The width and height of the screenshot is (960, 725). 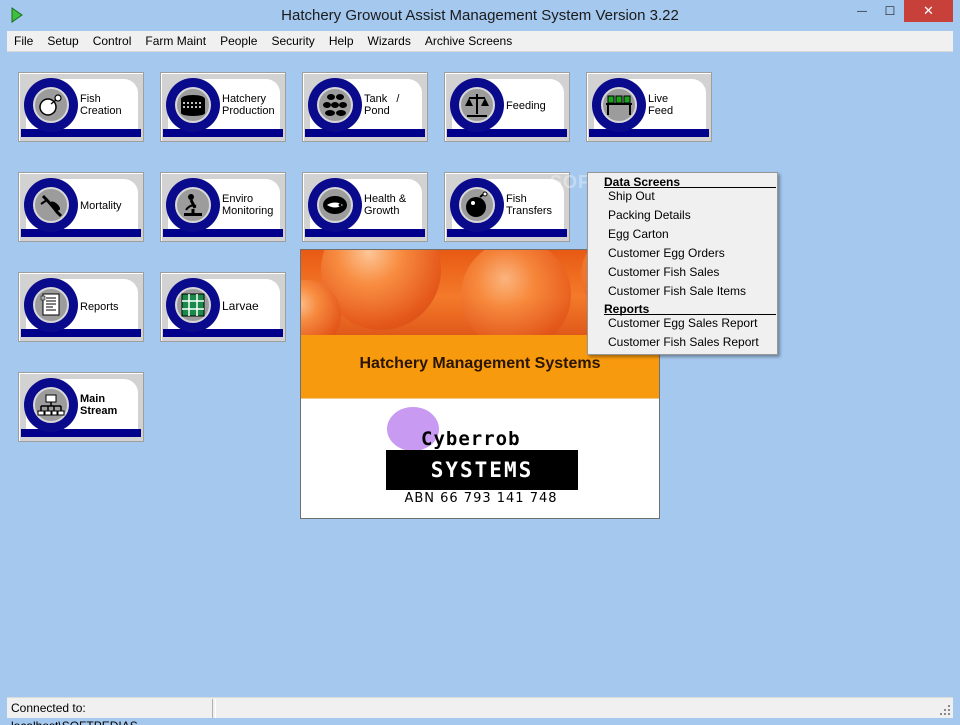 I want to click on hatchery-tank-icon, so click(x=193, y=105).